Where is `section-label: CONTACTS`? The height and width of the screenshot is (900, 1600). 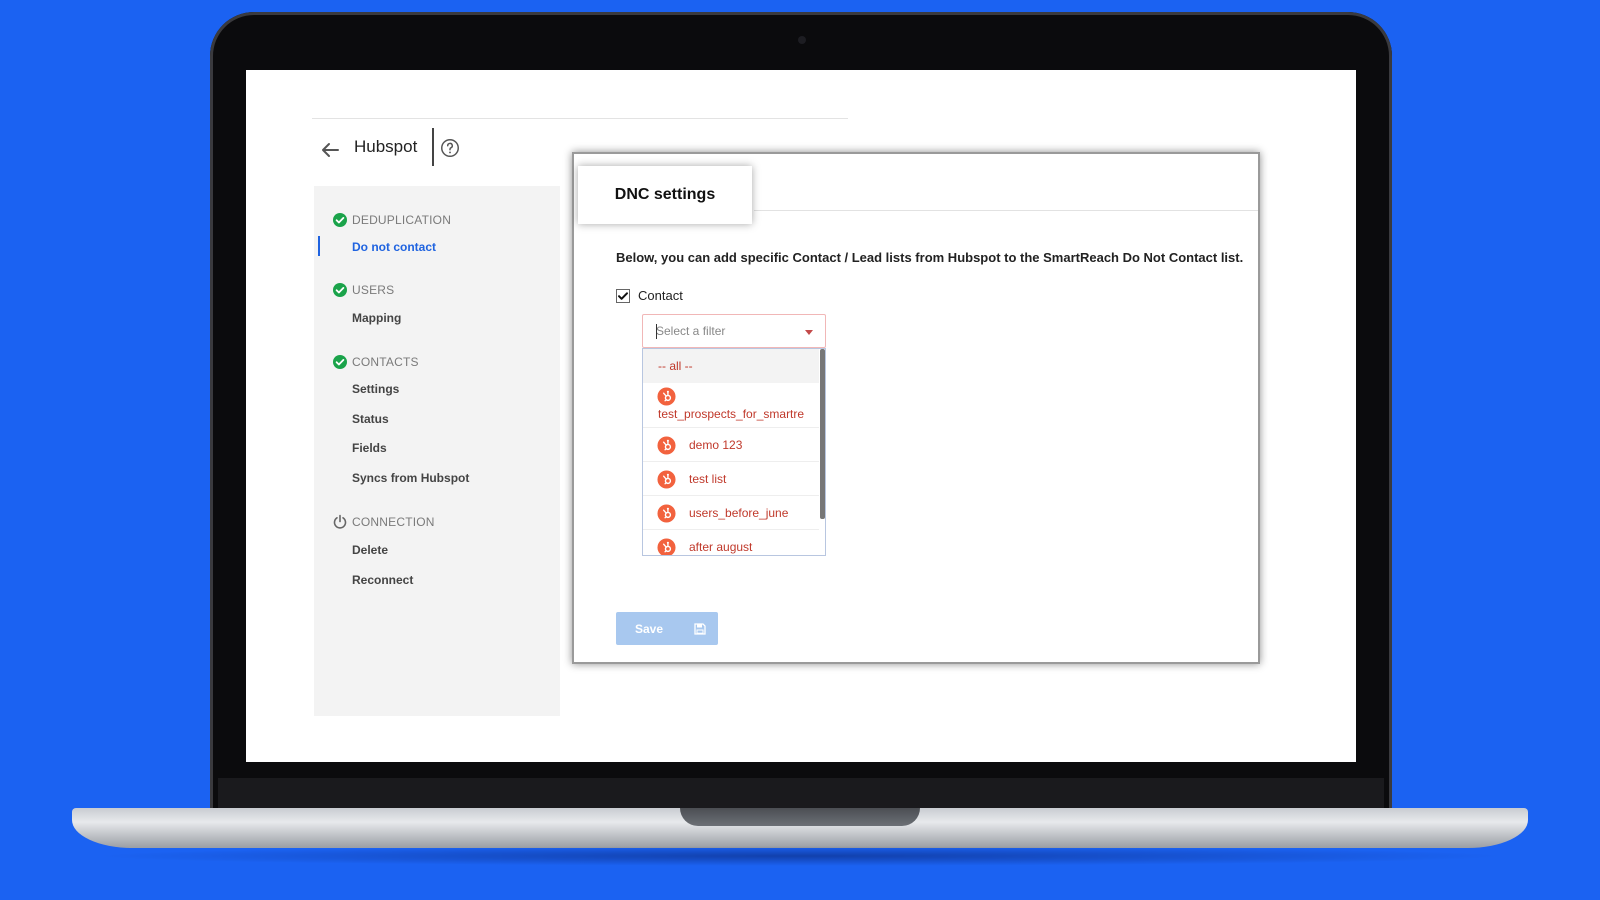
section-label: CONTACTS is located at coordinates (385, 362).